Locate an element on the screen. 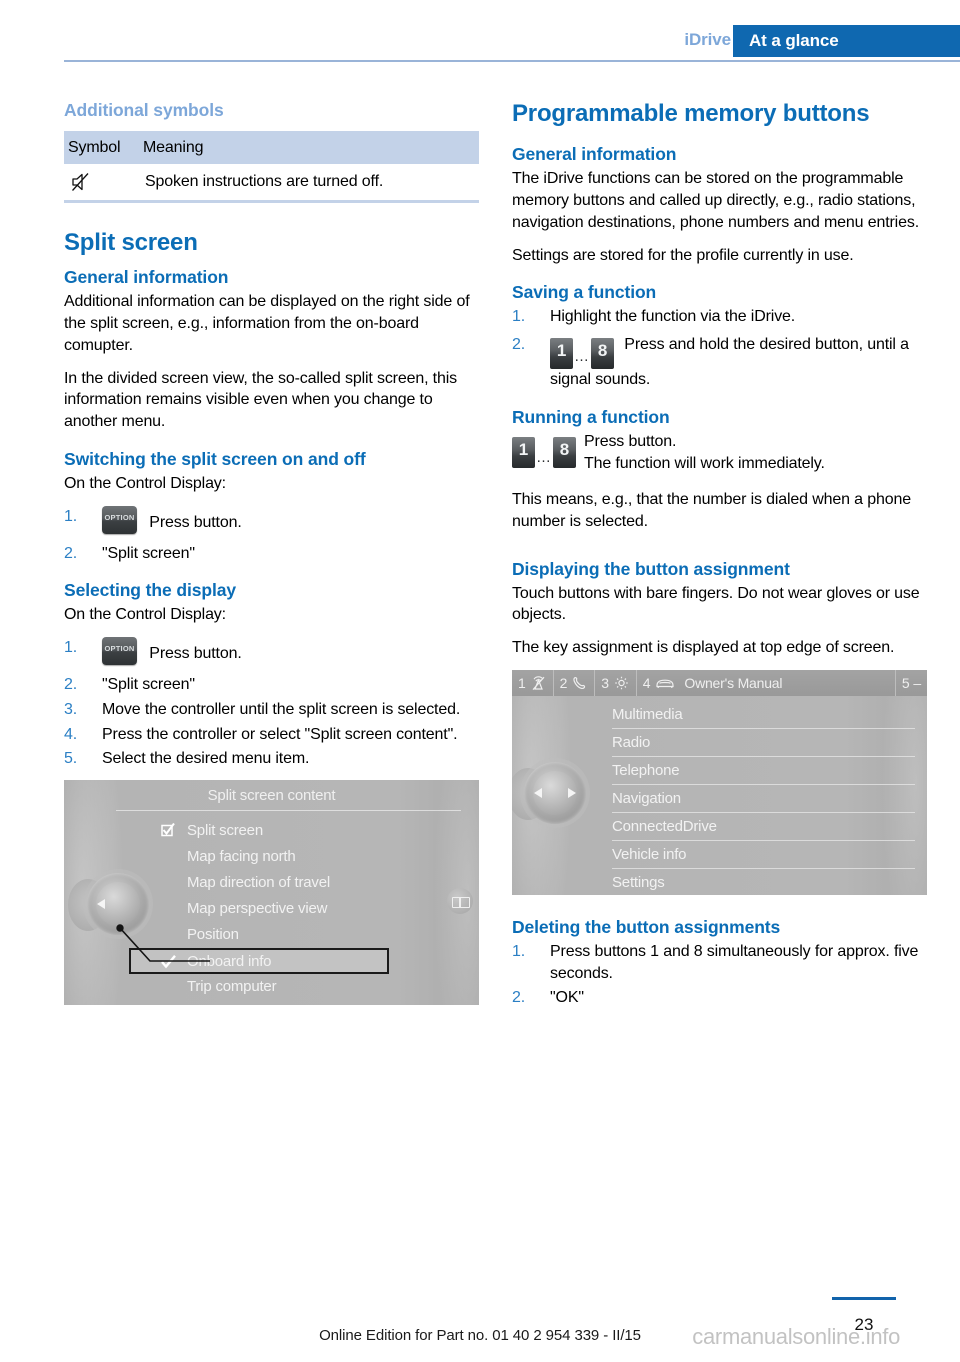 The height and width of the screenshot is (1362, 960). step-number: 3. is located at coordinates (71, 709).